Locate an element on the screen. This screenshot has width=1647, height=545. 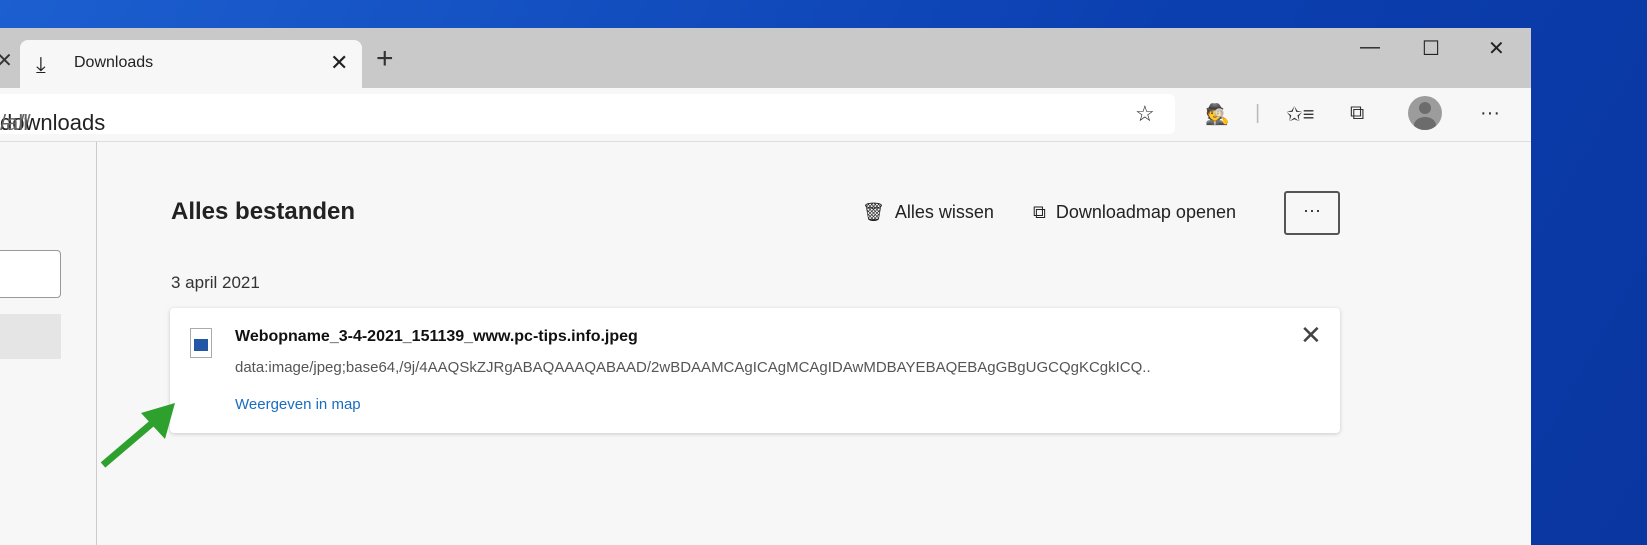
tab-downloads: ⤓ Downloads ✕ is located at coordinates (191, 64).